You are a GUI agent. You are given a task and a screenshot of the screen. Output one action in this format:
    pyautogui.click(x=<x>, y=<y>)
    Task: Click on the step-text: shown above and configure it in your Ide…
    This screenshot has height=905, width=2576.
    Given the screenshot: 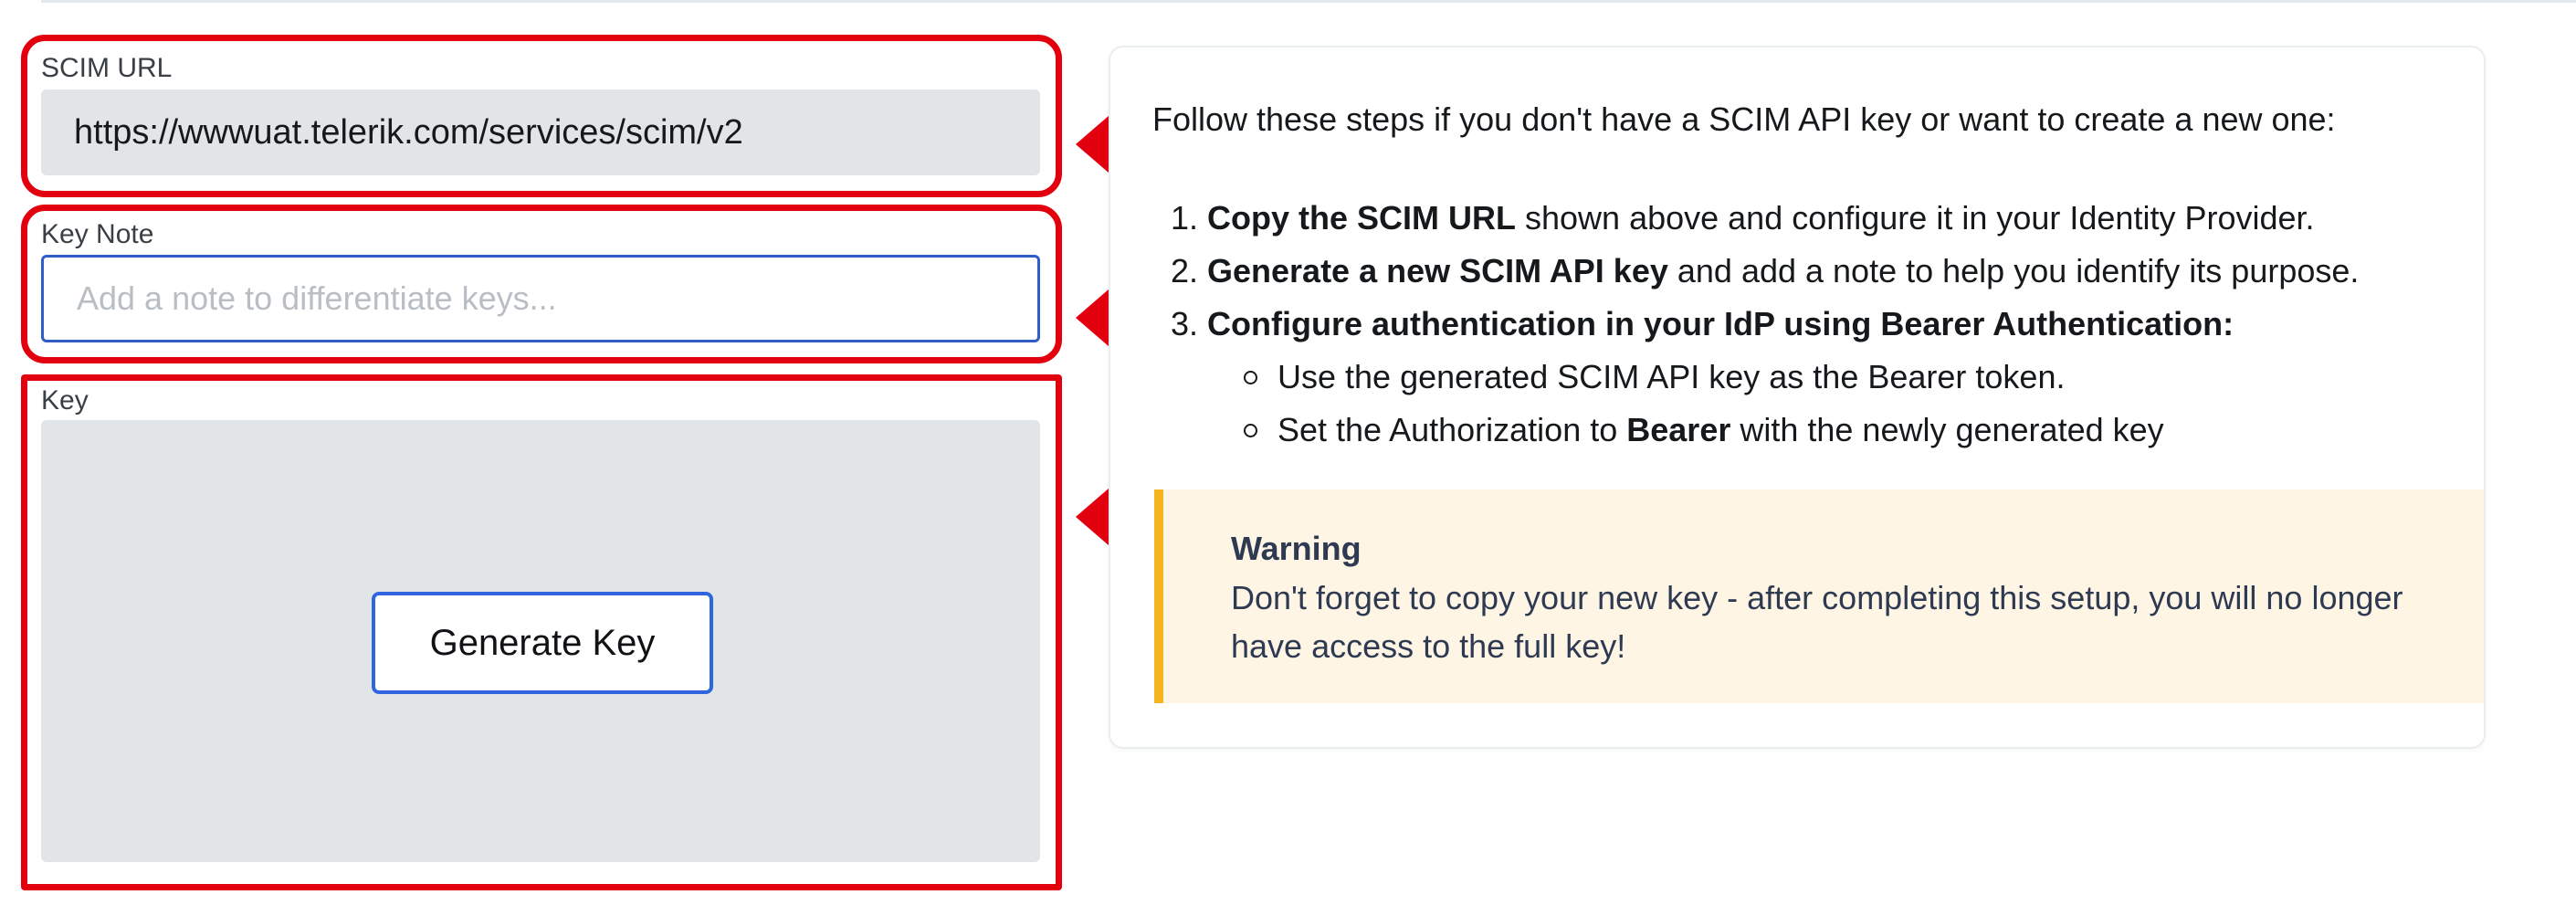 What is the action you would take?
    pyautogui.click(x=1915, y=218)
    